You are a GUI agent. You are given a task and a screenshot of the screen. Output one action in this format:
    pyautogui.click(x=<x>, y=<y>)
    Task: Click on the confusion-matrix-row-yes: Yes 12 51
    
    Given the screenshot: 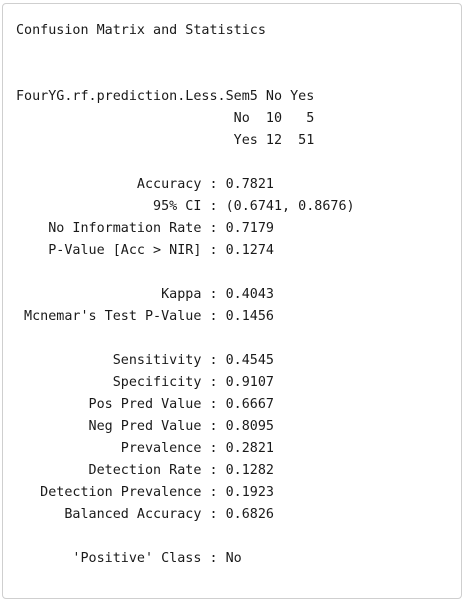 What is the action you would take?
    pyautogui.click(x=165, y=140)
    